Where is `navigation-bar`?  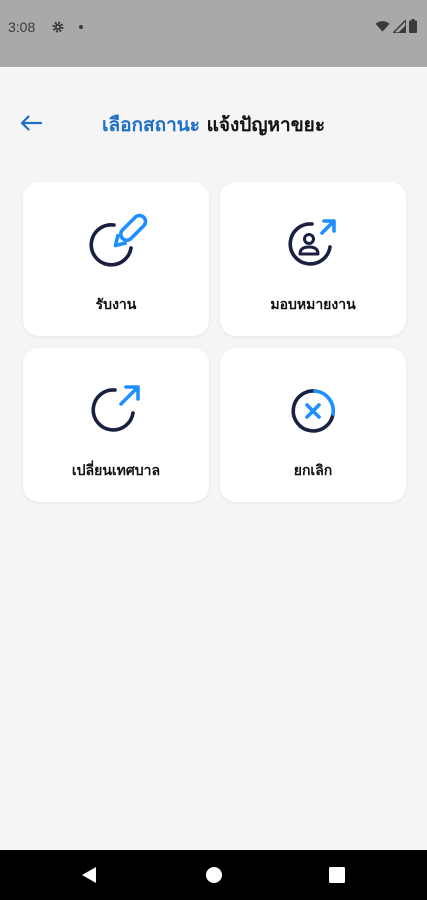 navigation-bar is located at coordinates (213, 875).